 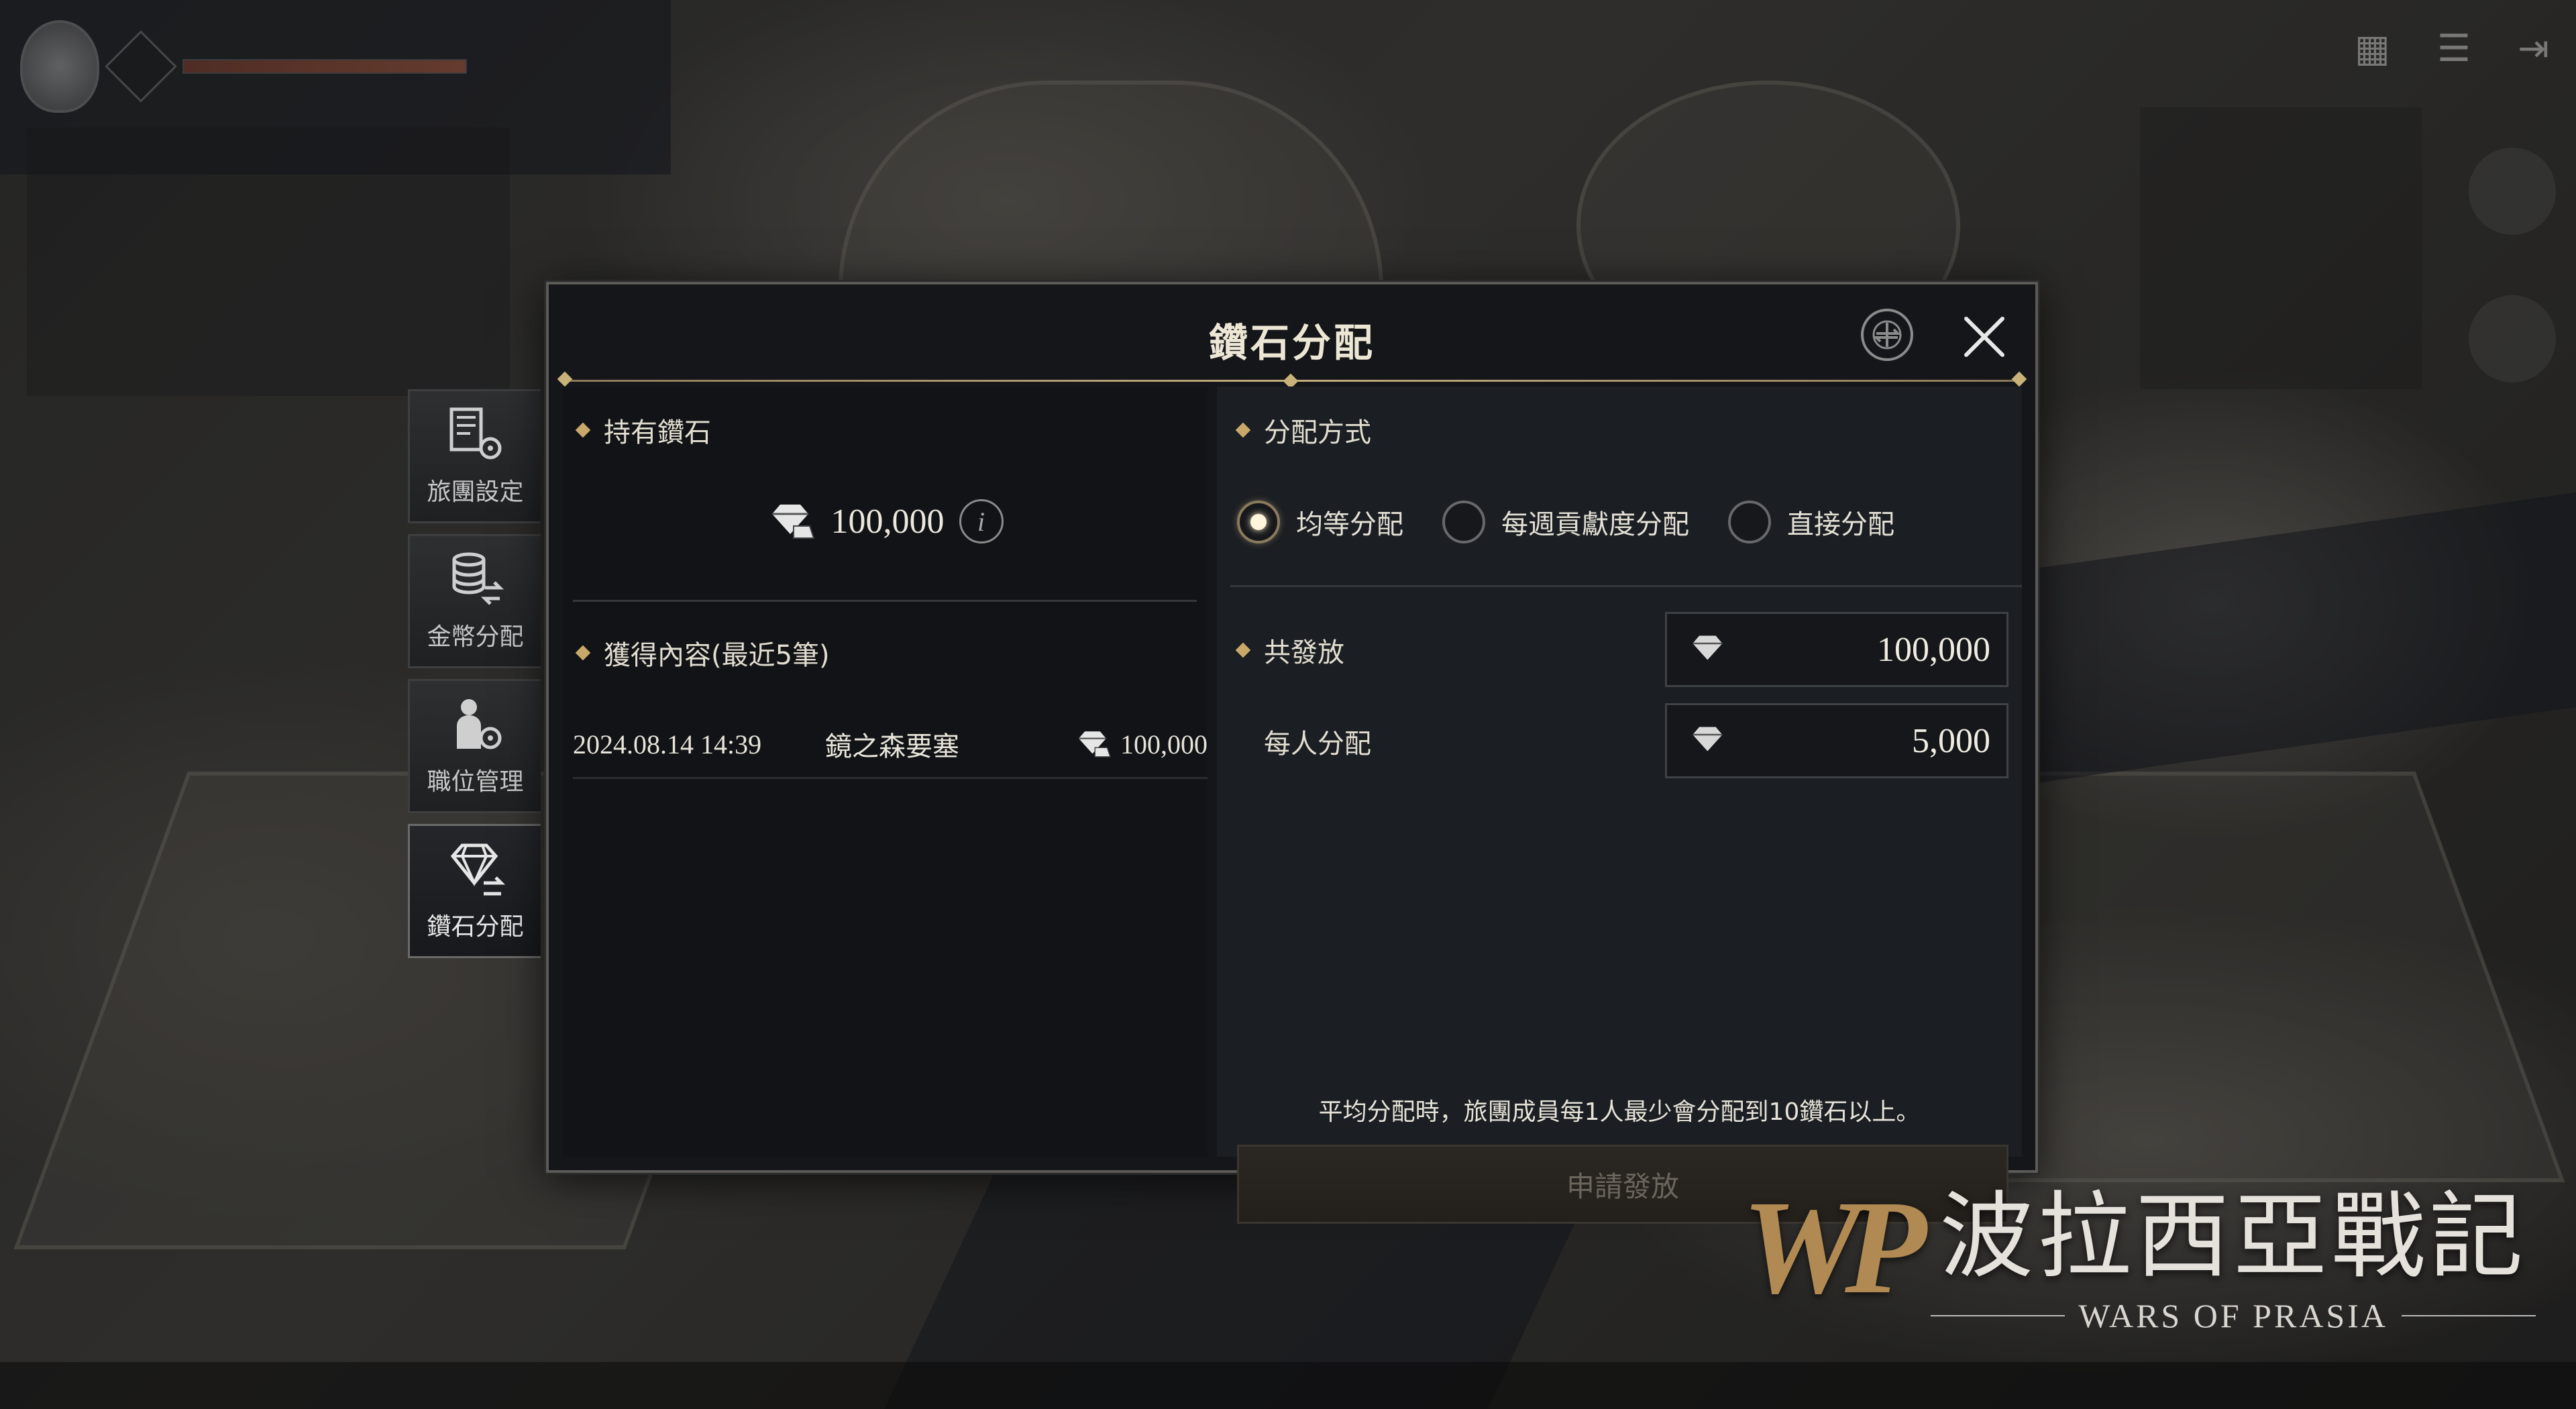 I want to click on holding-amount-row: 100,000 i, so click(x=885, y=521).